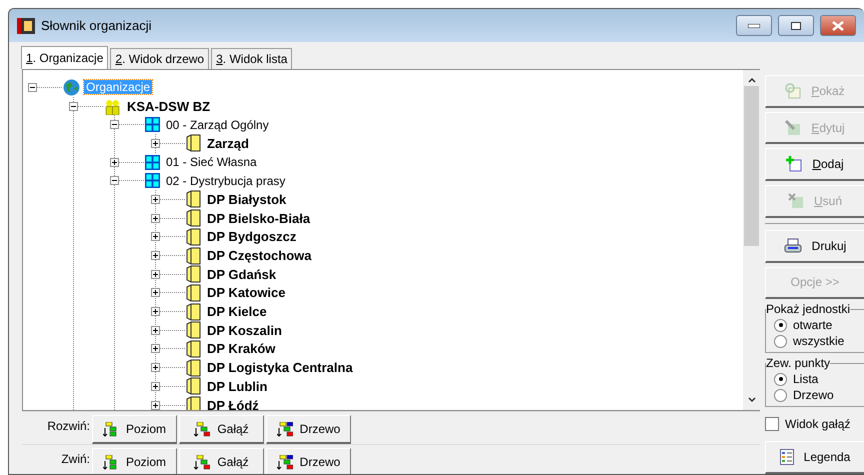 Image resolution: width=864 pixels, height=475 pixels. I want to click on tree-item: DP Lublin, so click(237, 386).